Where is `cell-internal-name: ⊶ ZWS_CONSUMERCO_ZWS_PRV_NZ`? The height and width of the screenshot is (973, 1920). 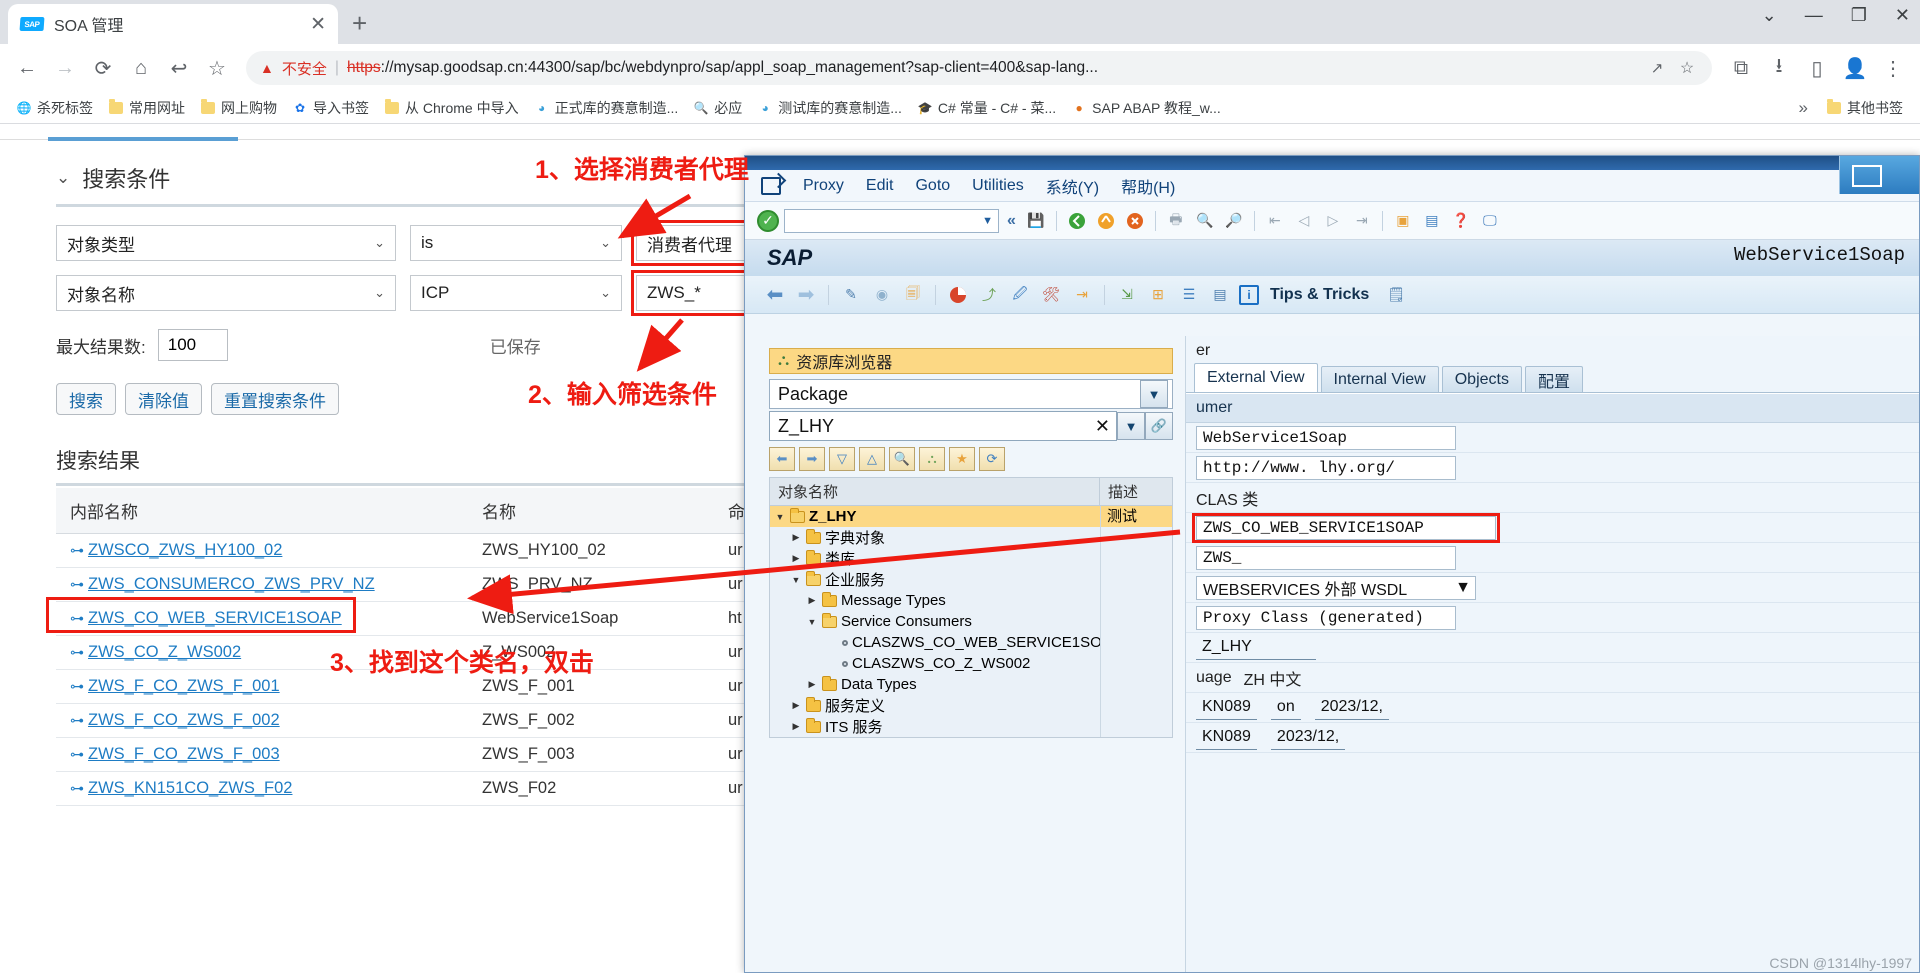 cell-internal-name: ⊶ ZWS_CONSUMERCO_ZWS_PRV_NZ is located at coordinates (262, 584).